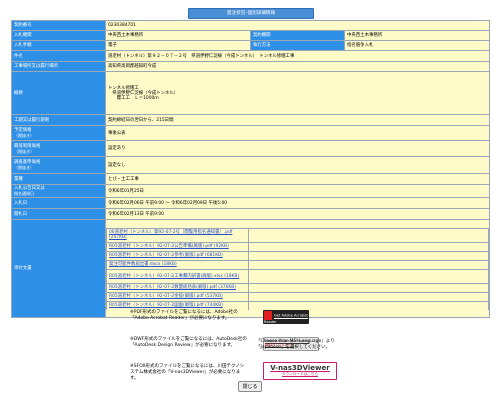 The width and height of the screenshot is (500, 403). What do you see at coordinates (297, 165) in the screenshot?
I see `survey-price-value: 設定なし` at bounding box center [297, 165].